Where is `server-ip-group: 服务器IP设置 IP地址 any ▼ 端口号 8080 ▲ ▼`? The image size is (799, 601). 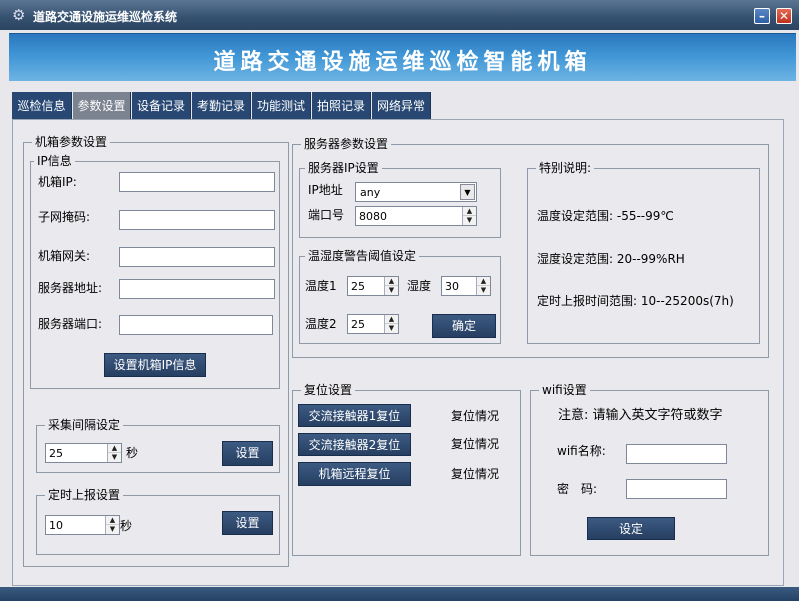
server-ip-group: 服务器IP设置 IP地址 any ▼ 端口号 8080 ▲ ▼ is located at coordinates (400, 199).